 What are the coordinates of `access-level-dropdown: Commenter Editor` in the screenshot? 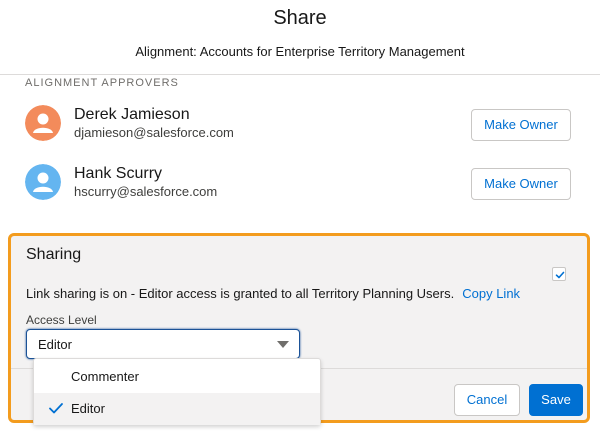 It's located at (177, 391).